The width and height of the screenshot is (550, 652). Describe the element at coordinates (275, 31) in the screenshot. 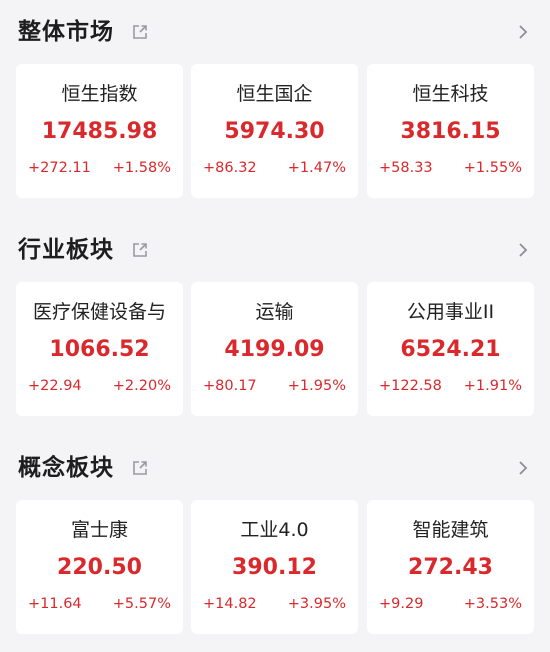

I see `section-header: 整体市场` at that location.